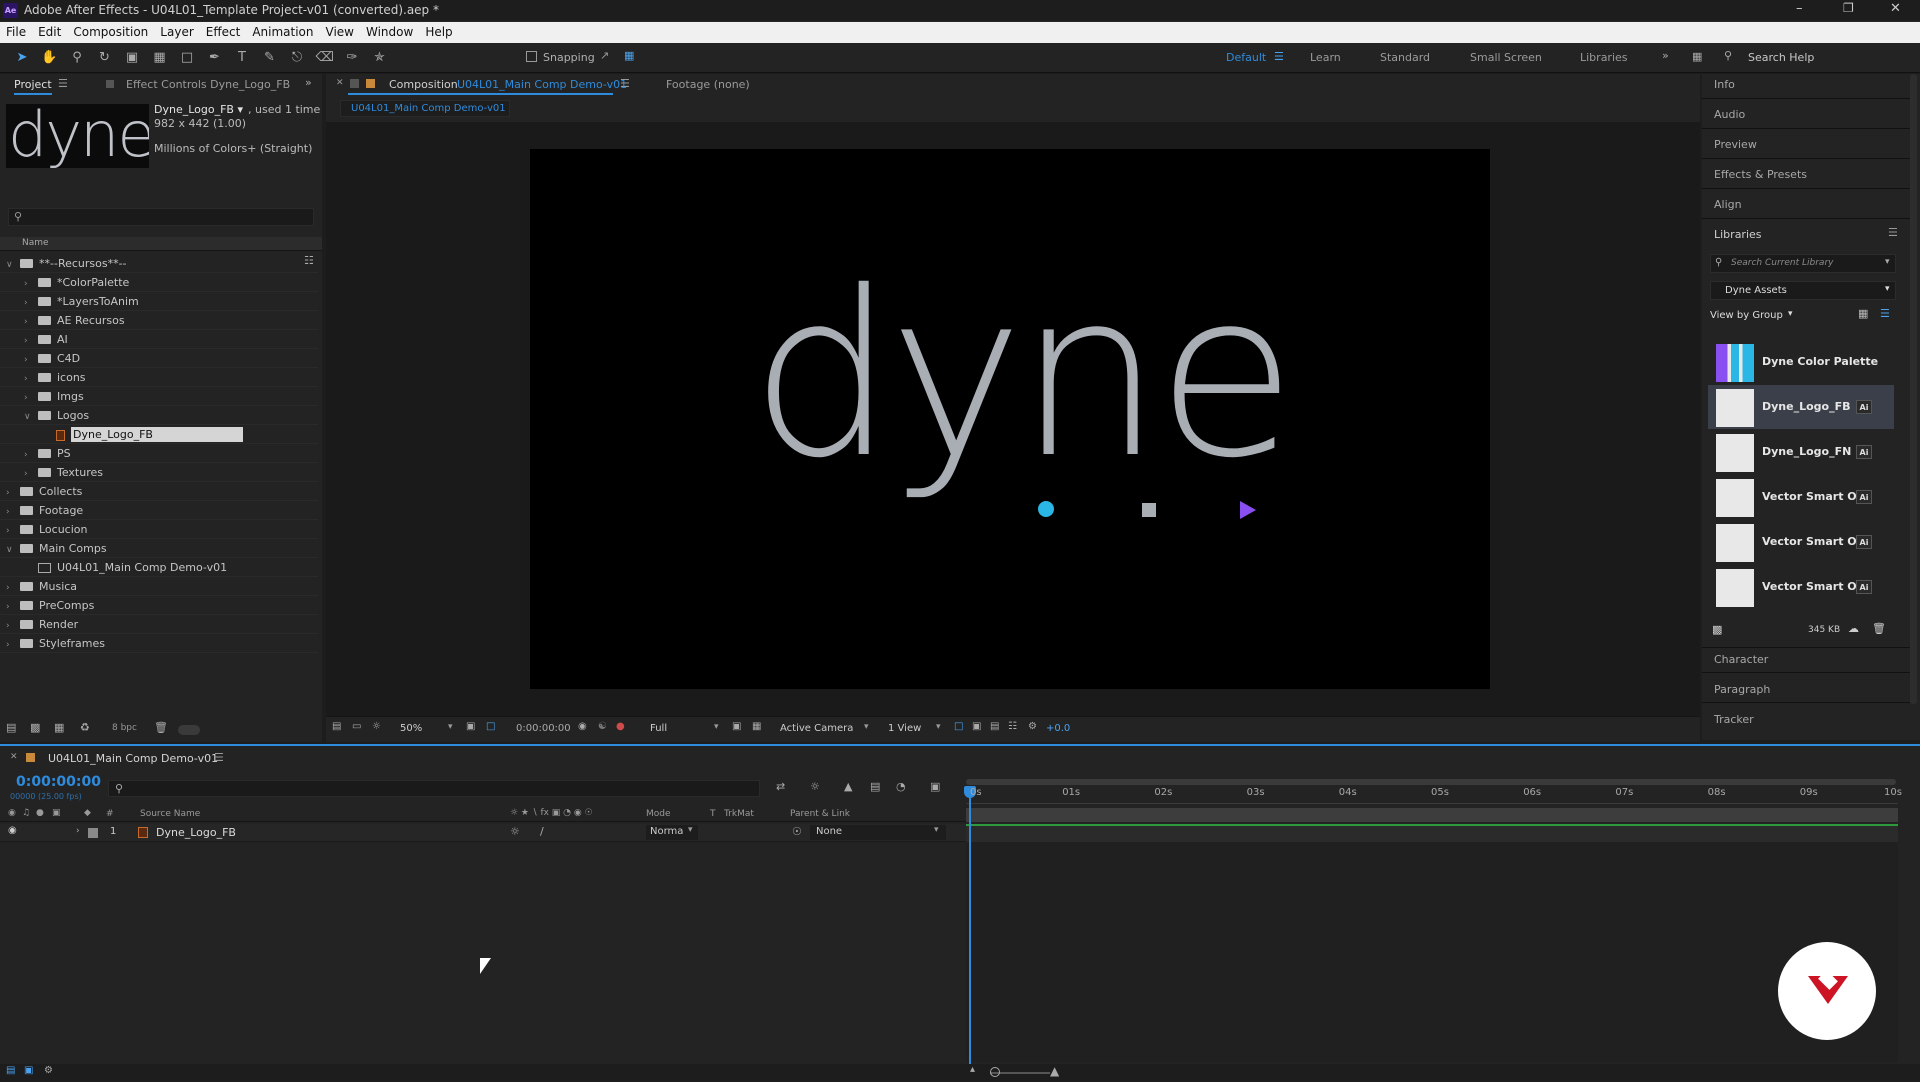 The image size is (1920, 1082). I want to click on playhead, so click(970, 926).